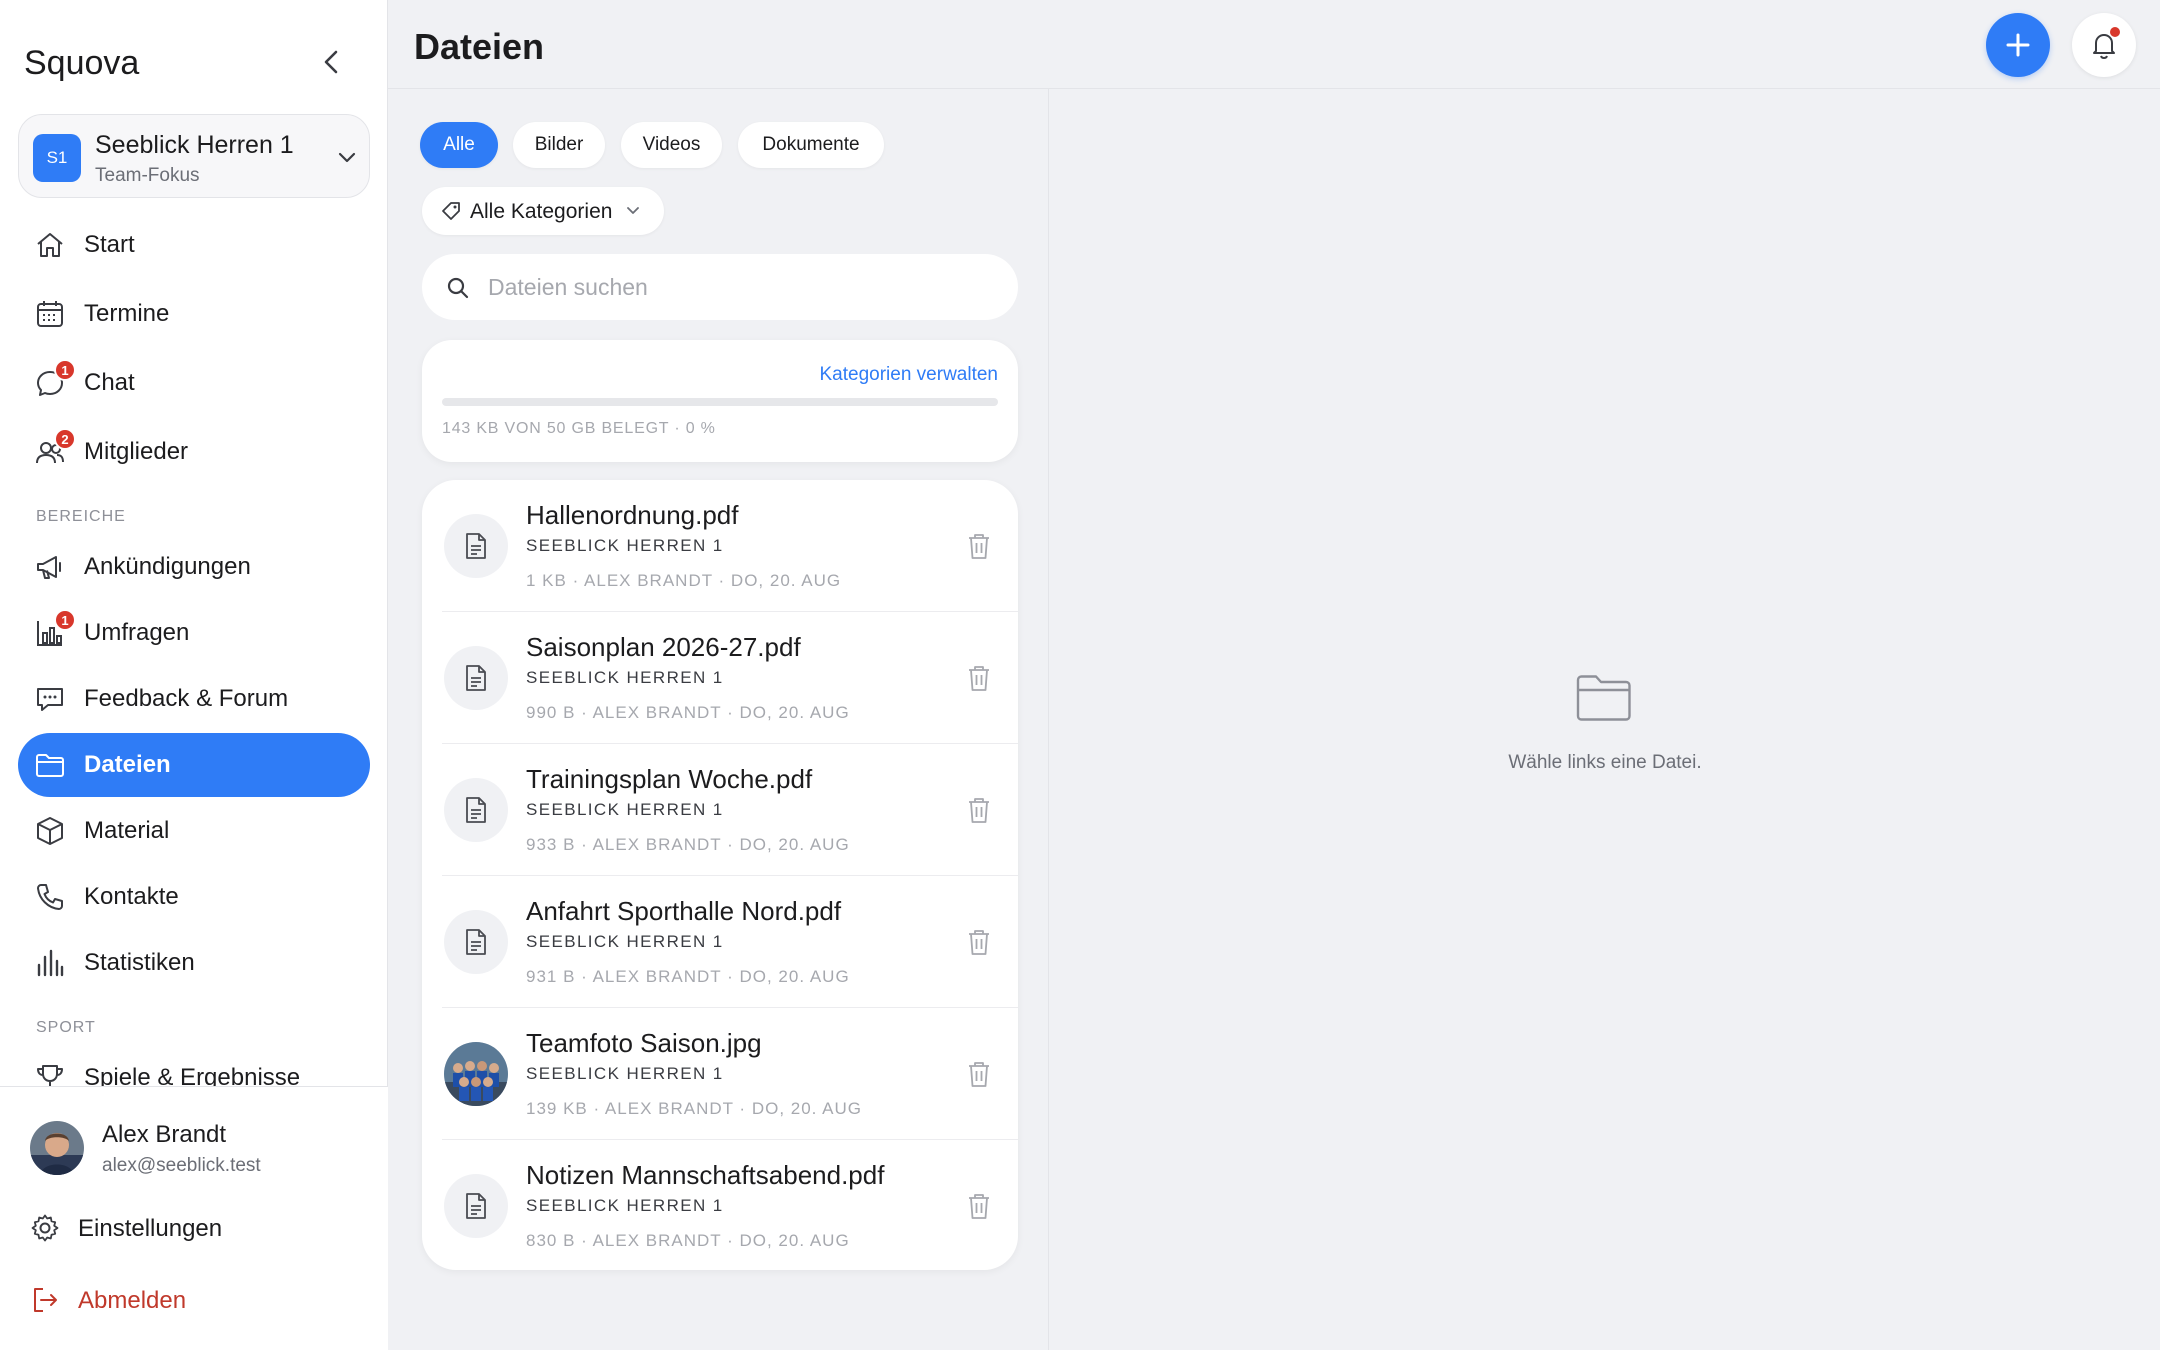 Image resolution: width=2160 pixels, height=1350 pixels. What do you see at coordinates (909, 375) in the screenshot?
I see `manage-categories-link: Kategorien verwalten` at bounding box center [909, 375].